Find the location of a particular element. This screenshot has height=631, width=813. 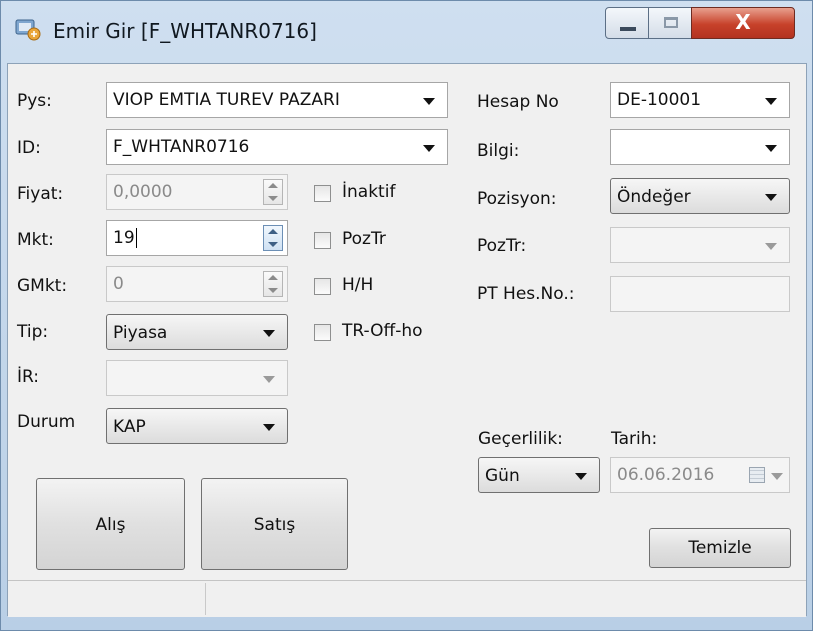

satis-label: Satış is located at coordinates (274, 525).